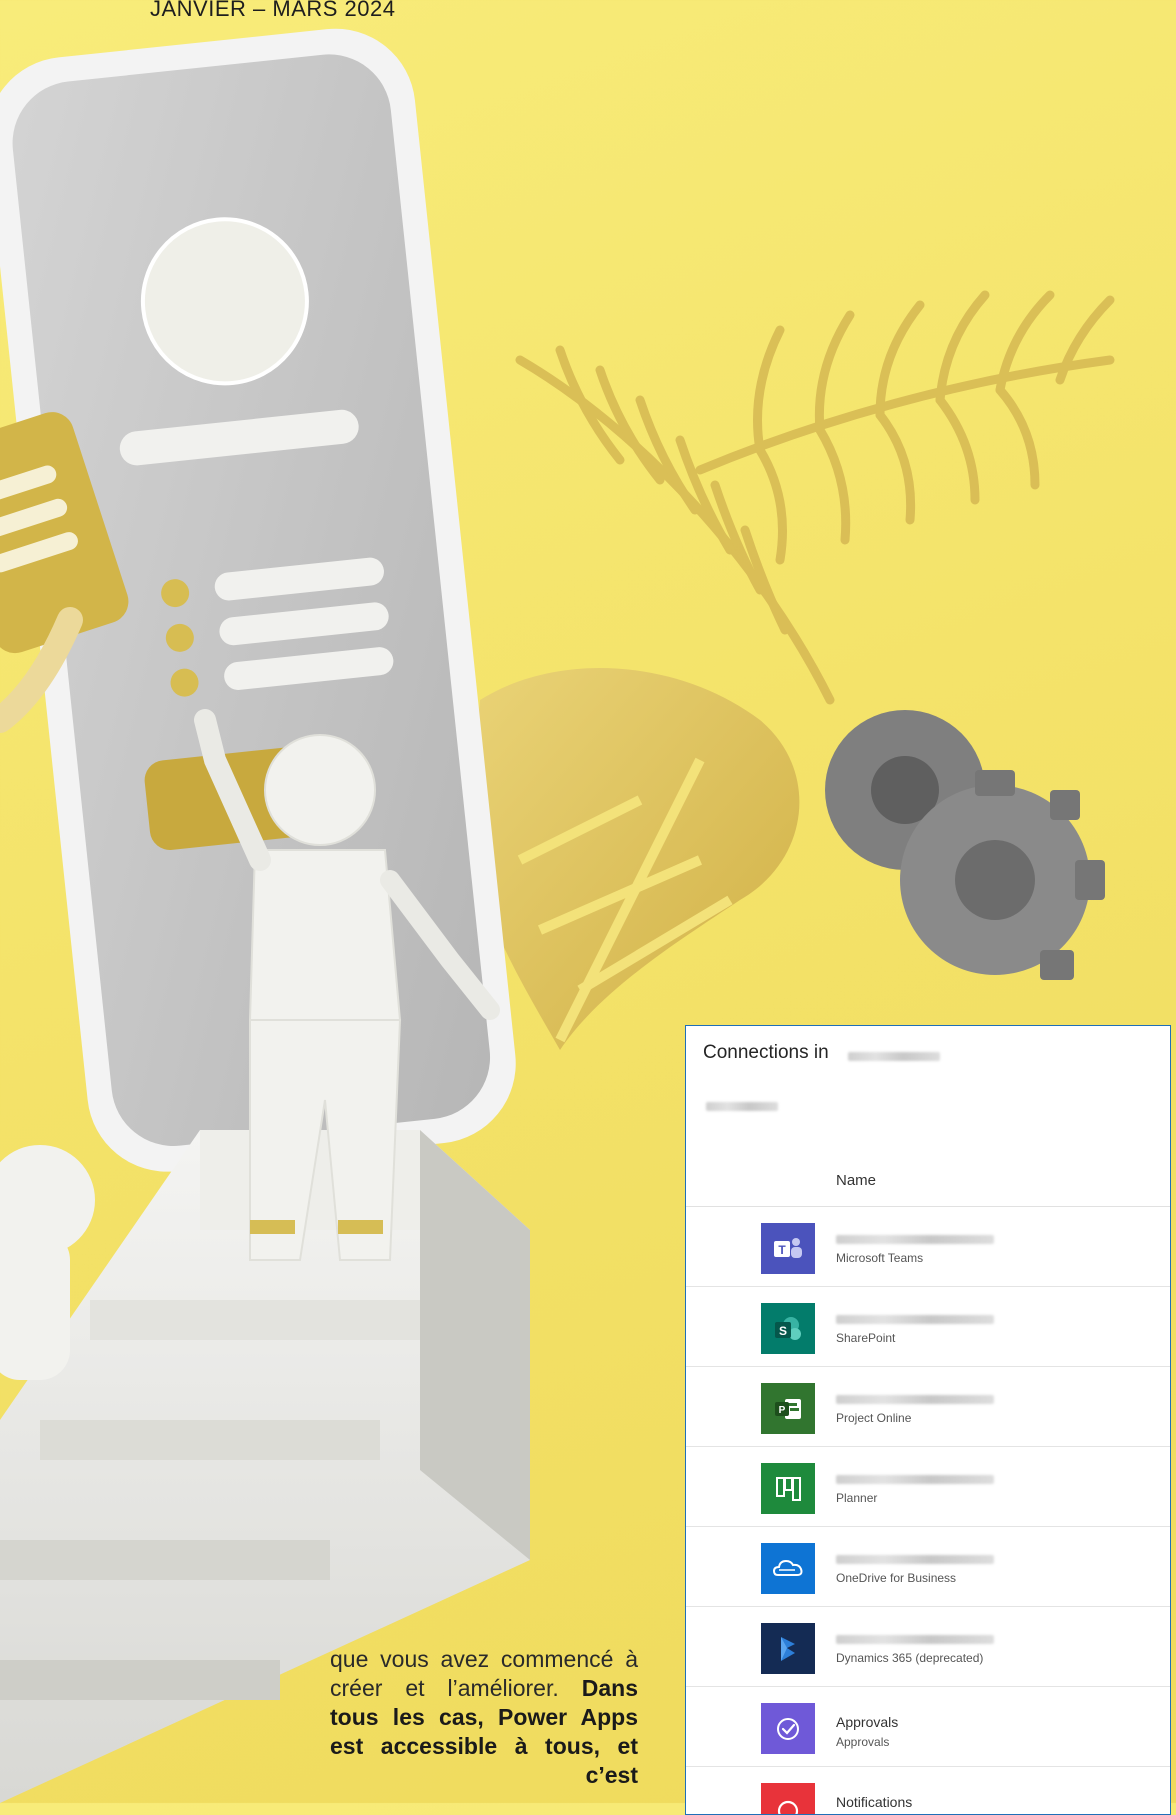 Image resolution: width=1176 pixels, height=1815 pixels. What do you see at coordinates (928, 1327) in the screenshot?
I see `connection-row-sharepoint: S SharePoint` at bounding box center [928, 1327].